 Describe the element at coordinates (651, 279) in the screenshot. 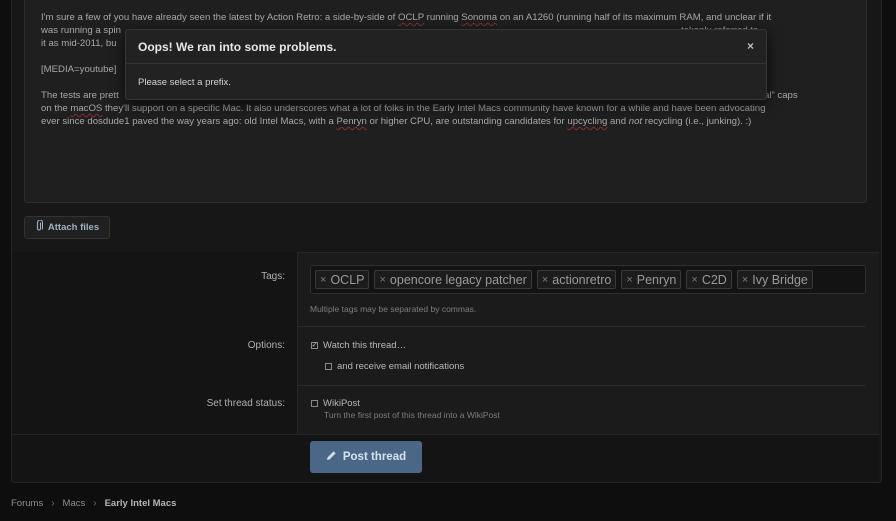

I see `tag-chip: × Penryn` at that location.